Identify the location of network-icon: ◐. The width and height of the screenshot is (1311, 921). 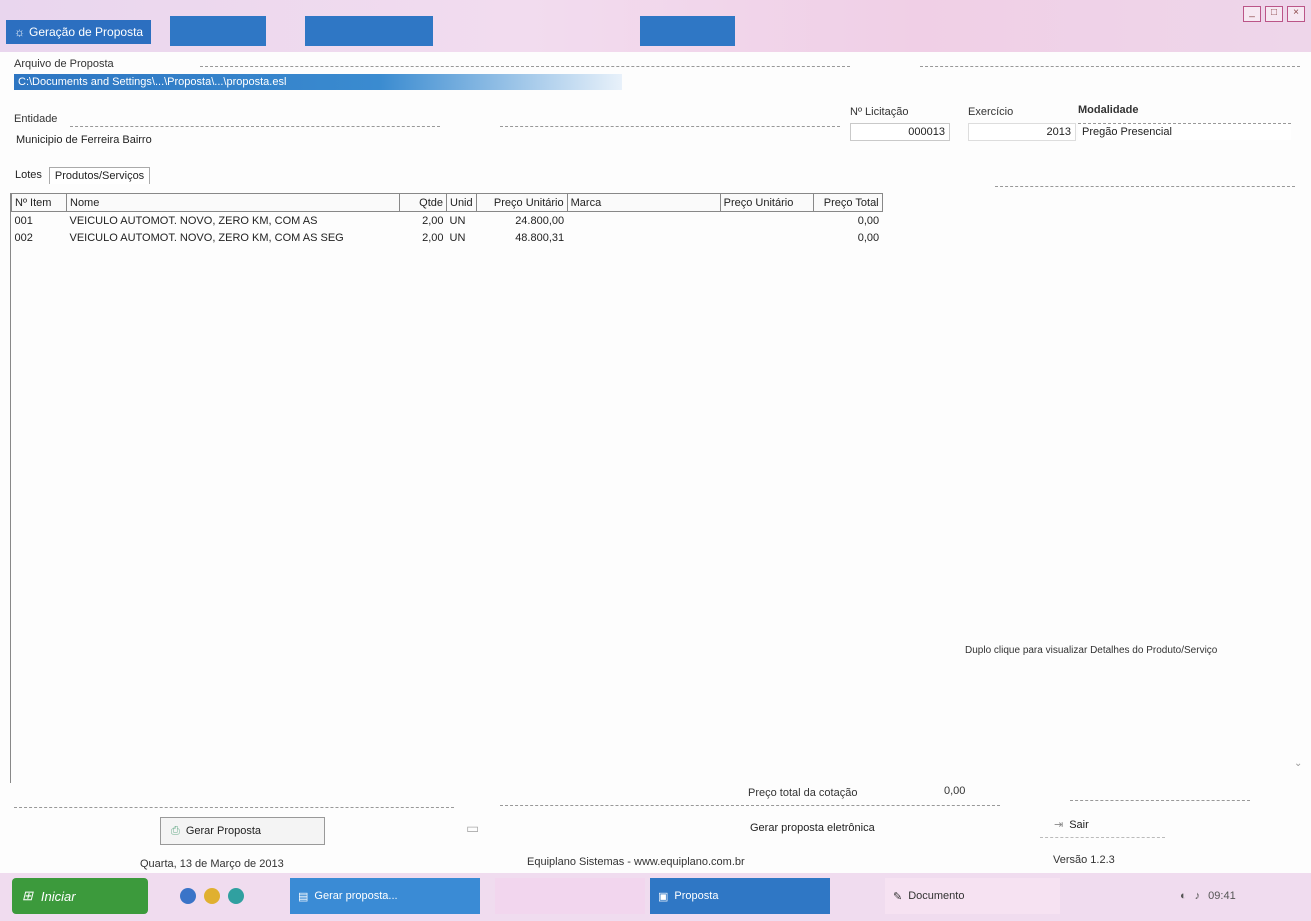
(1183, 896).